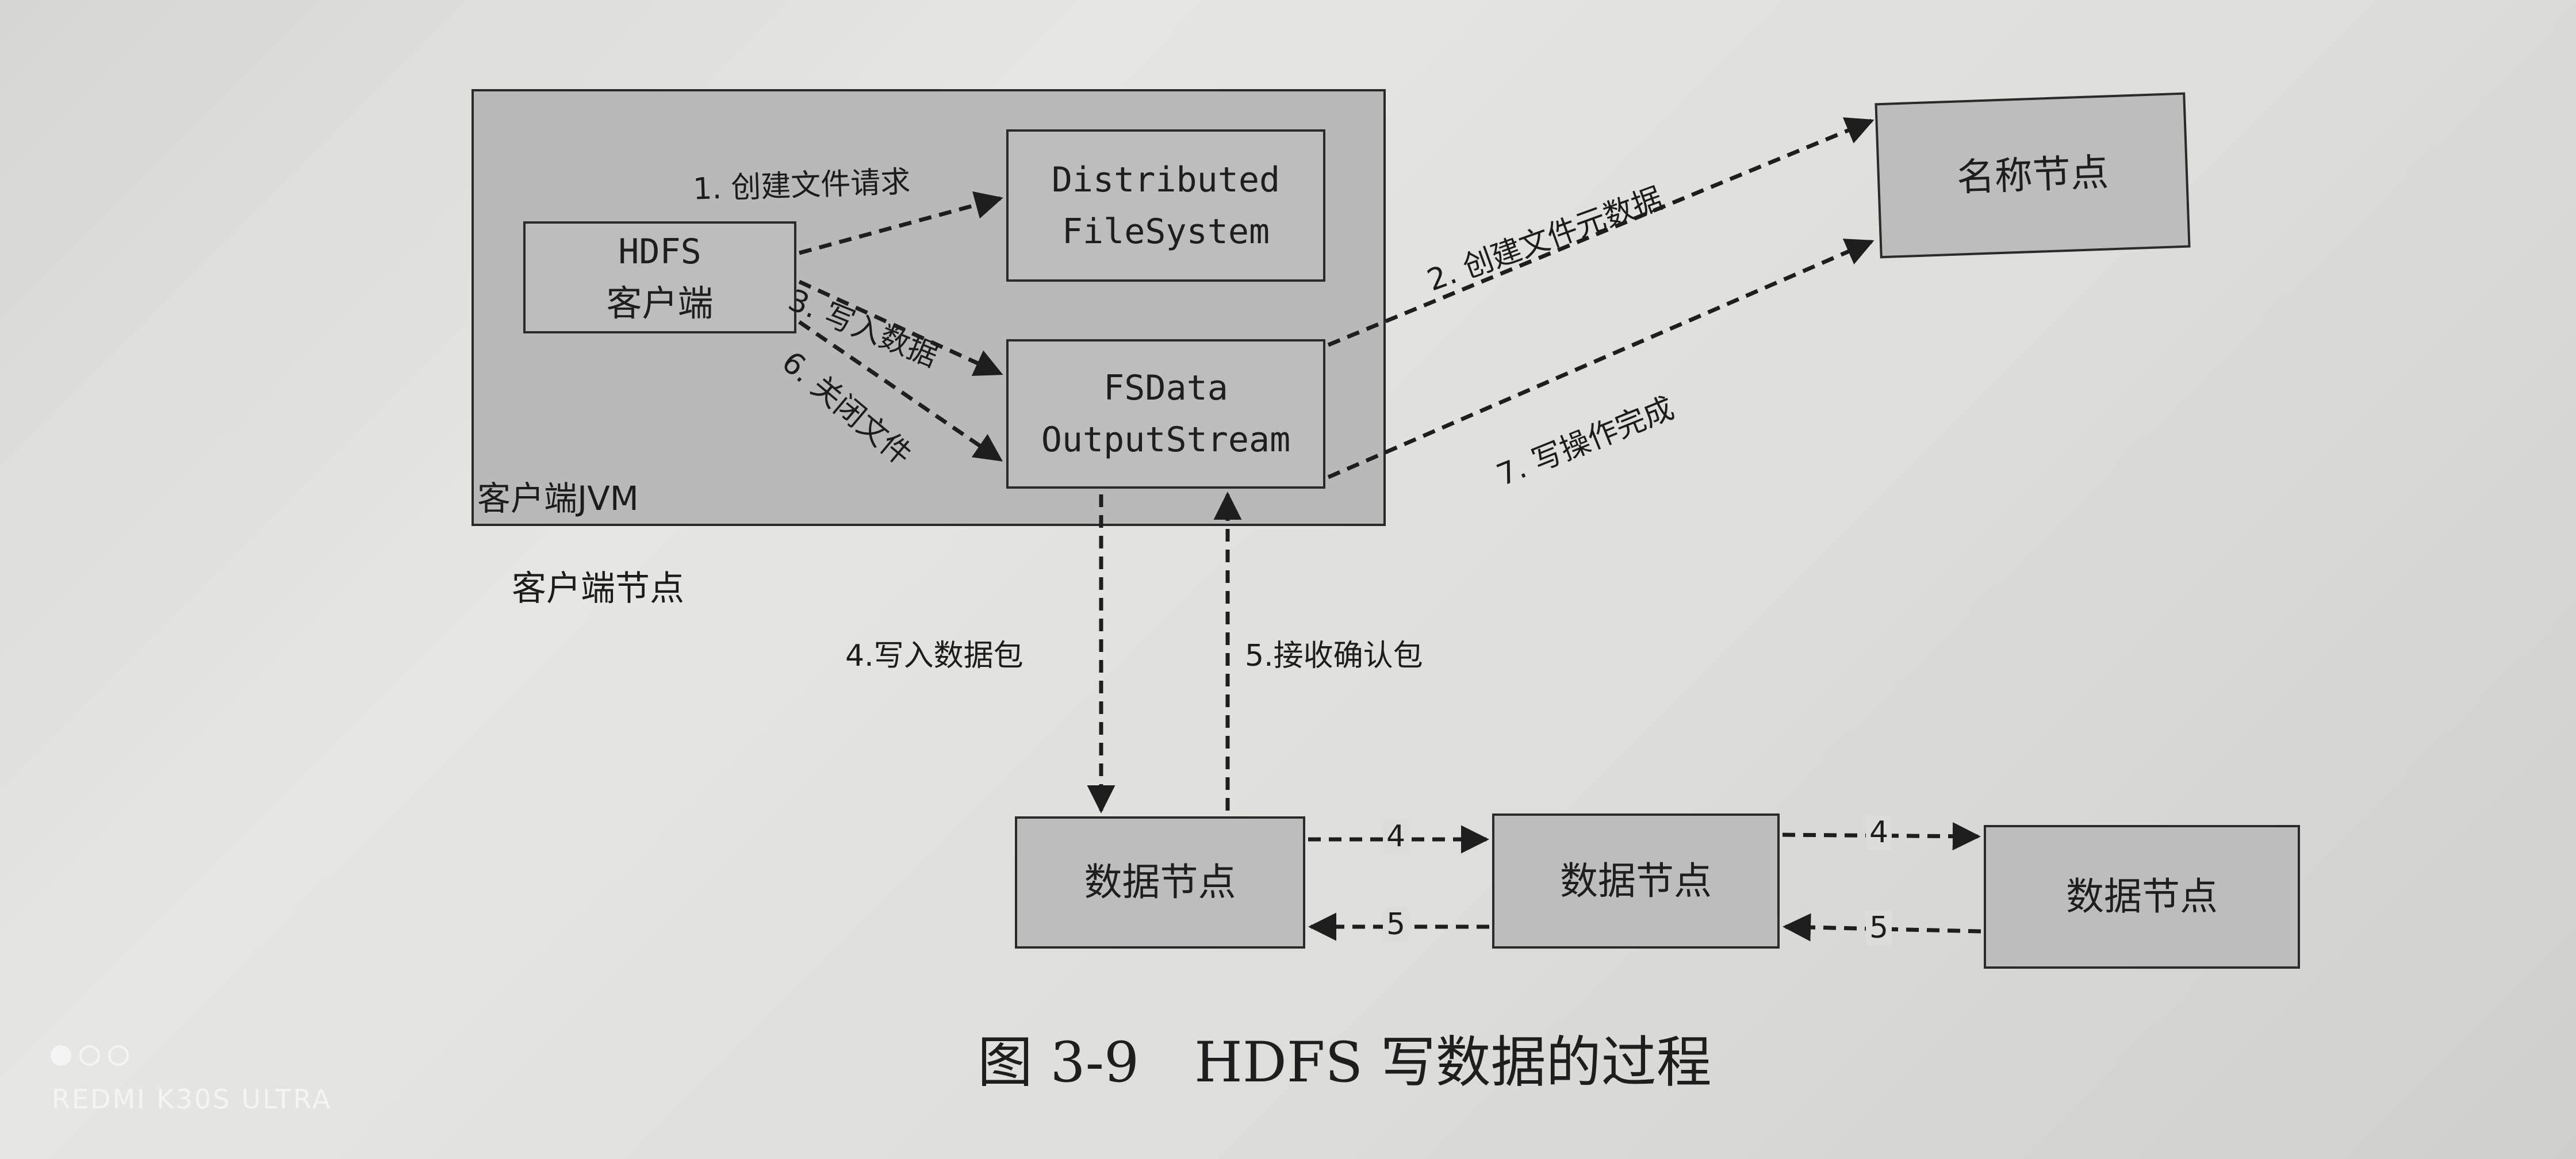  I want to click on arrow-1-create-request, so click(901, 223).